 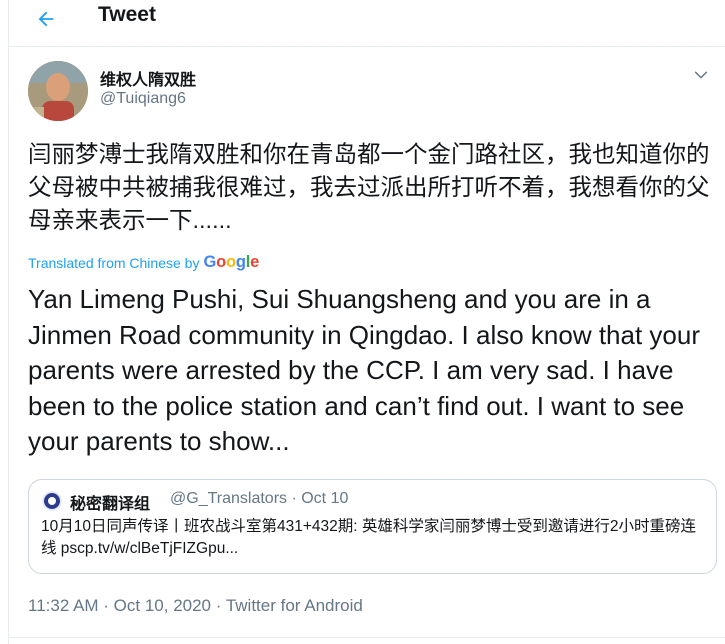 I want to click on page-title: Tweet, so click(x=127, y=14).